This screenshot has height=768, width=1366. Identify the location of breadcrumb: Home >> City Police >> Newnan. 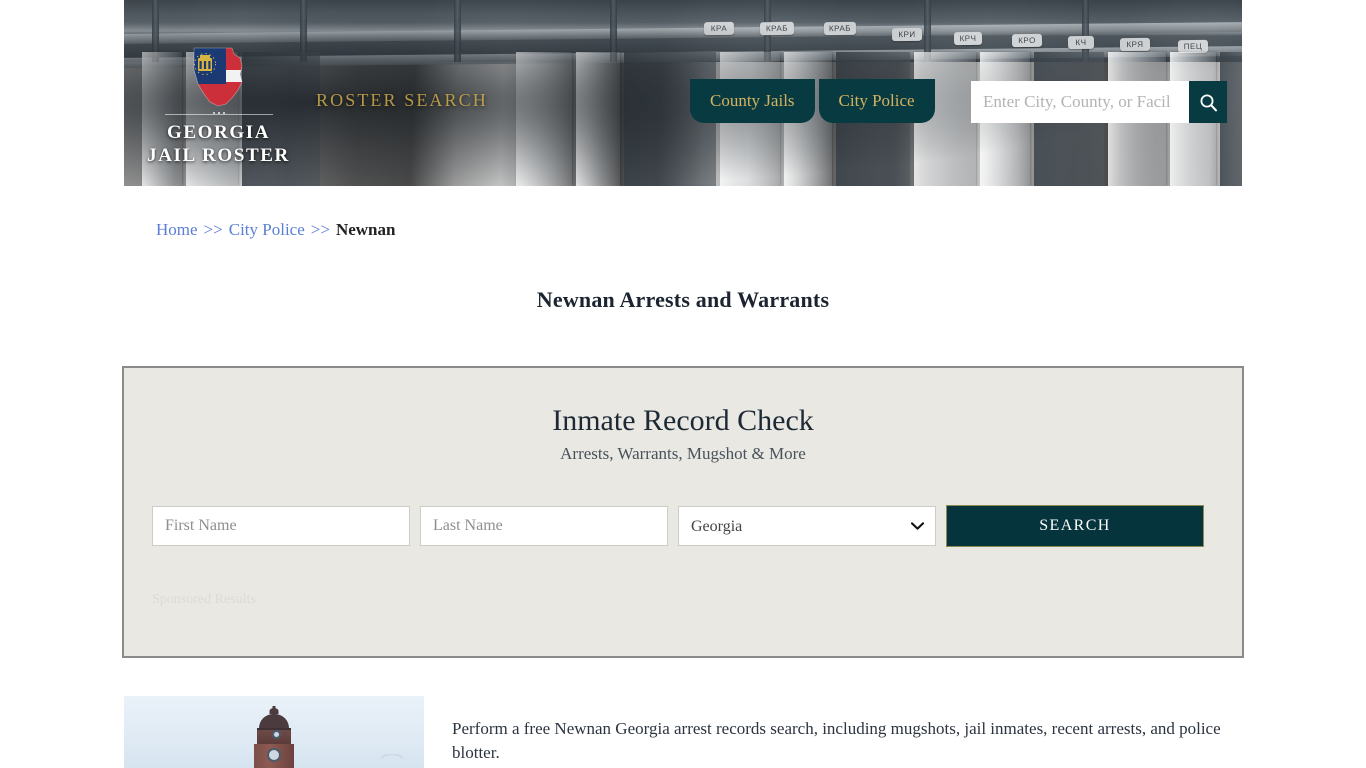
(275, 230).